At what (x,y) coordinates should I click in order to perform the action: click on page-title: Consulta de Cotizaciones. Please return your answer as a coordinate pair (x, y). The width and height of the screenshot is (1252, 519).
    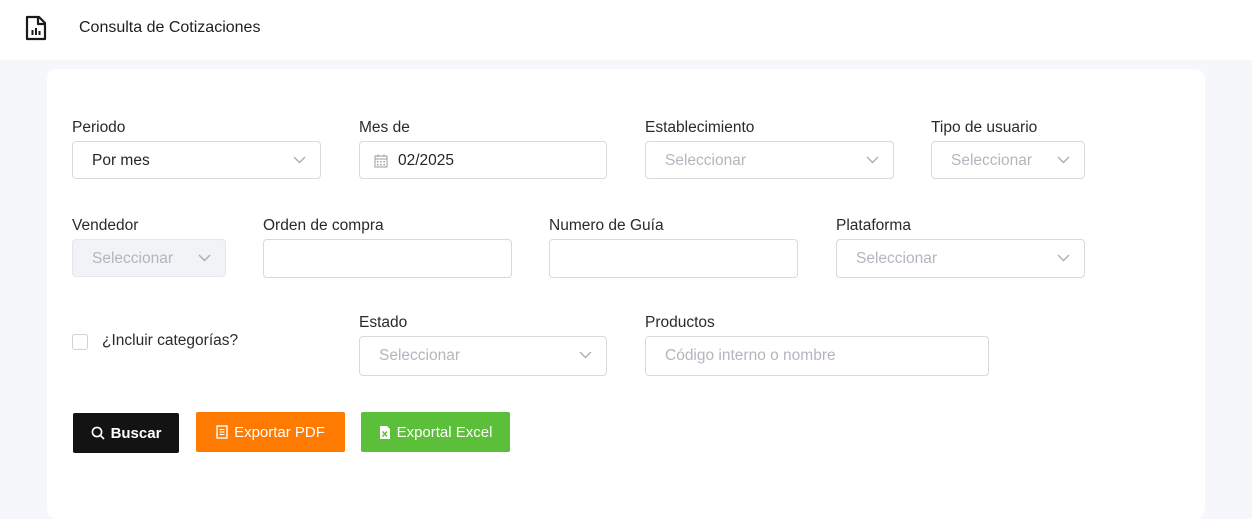
    Looking at the image, I should click on (170, 27).